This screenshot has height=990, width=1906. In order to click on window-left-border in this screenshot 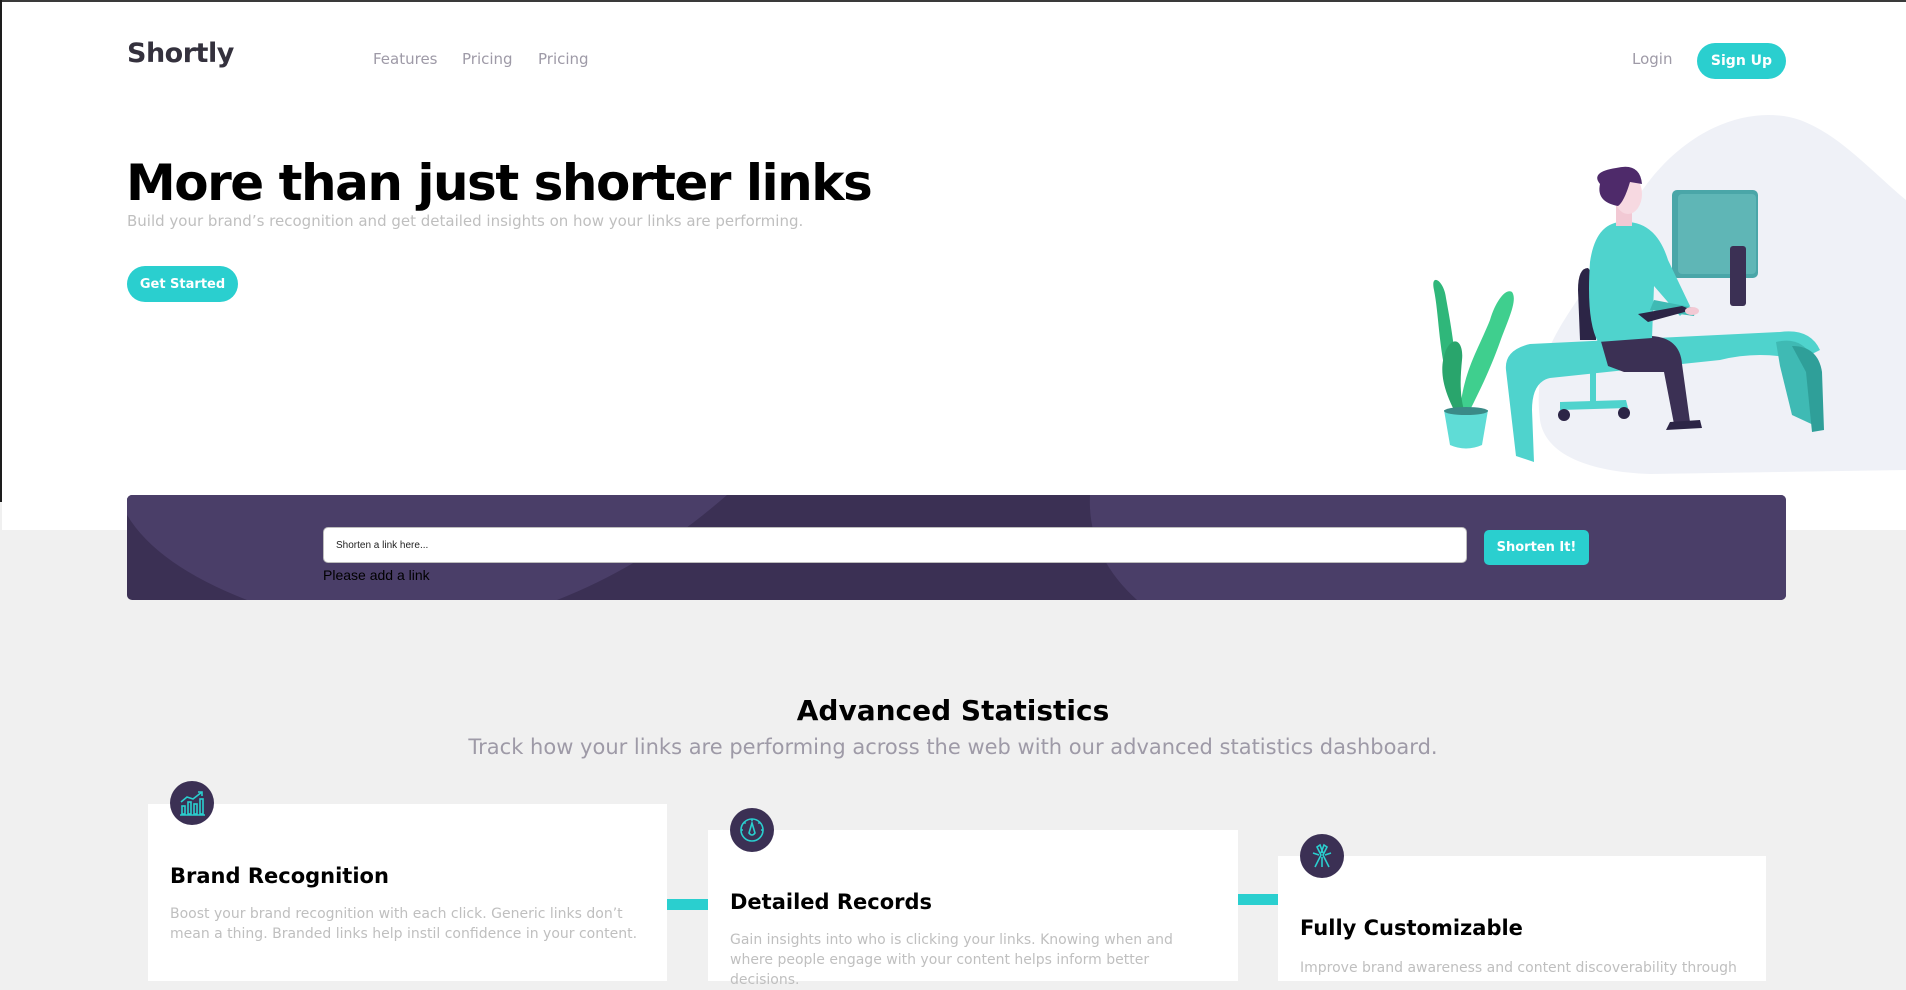, I will do `click(1, 251)`.